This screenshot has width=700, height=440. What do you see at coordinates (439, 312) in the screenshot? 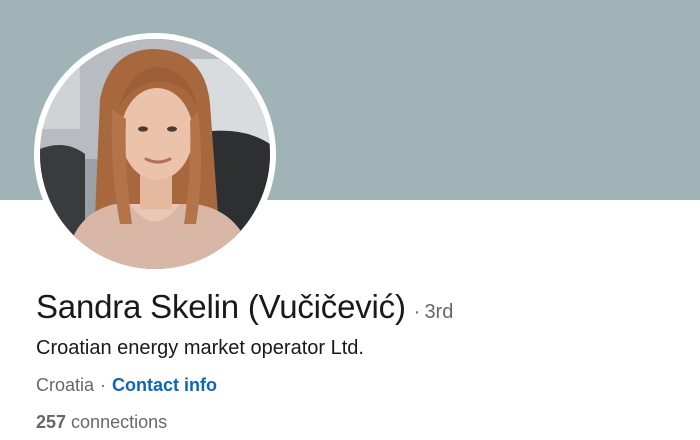
I see `connection-degree-badge: 3rd` at bounding box center [439, 312].